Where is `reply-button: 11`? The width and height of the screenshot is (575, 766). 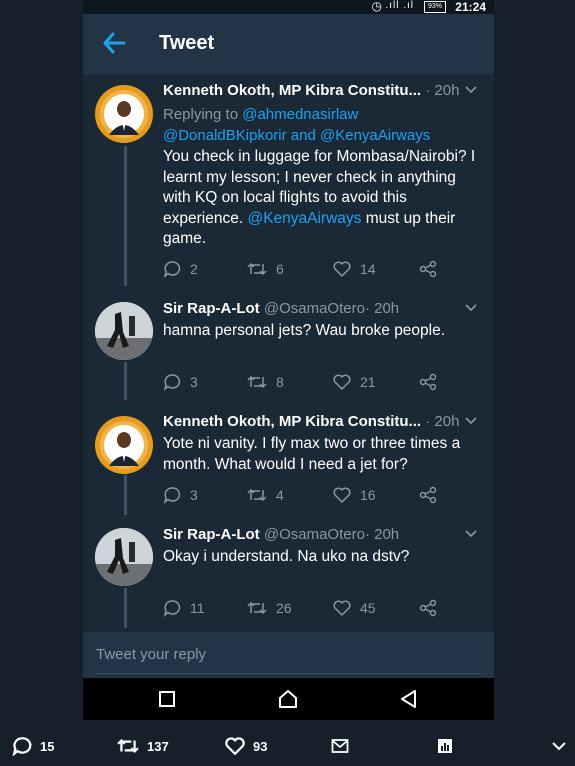
reply-button: 11 is located at coordinates (184, 608).